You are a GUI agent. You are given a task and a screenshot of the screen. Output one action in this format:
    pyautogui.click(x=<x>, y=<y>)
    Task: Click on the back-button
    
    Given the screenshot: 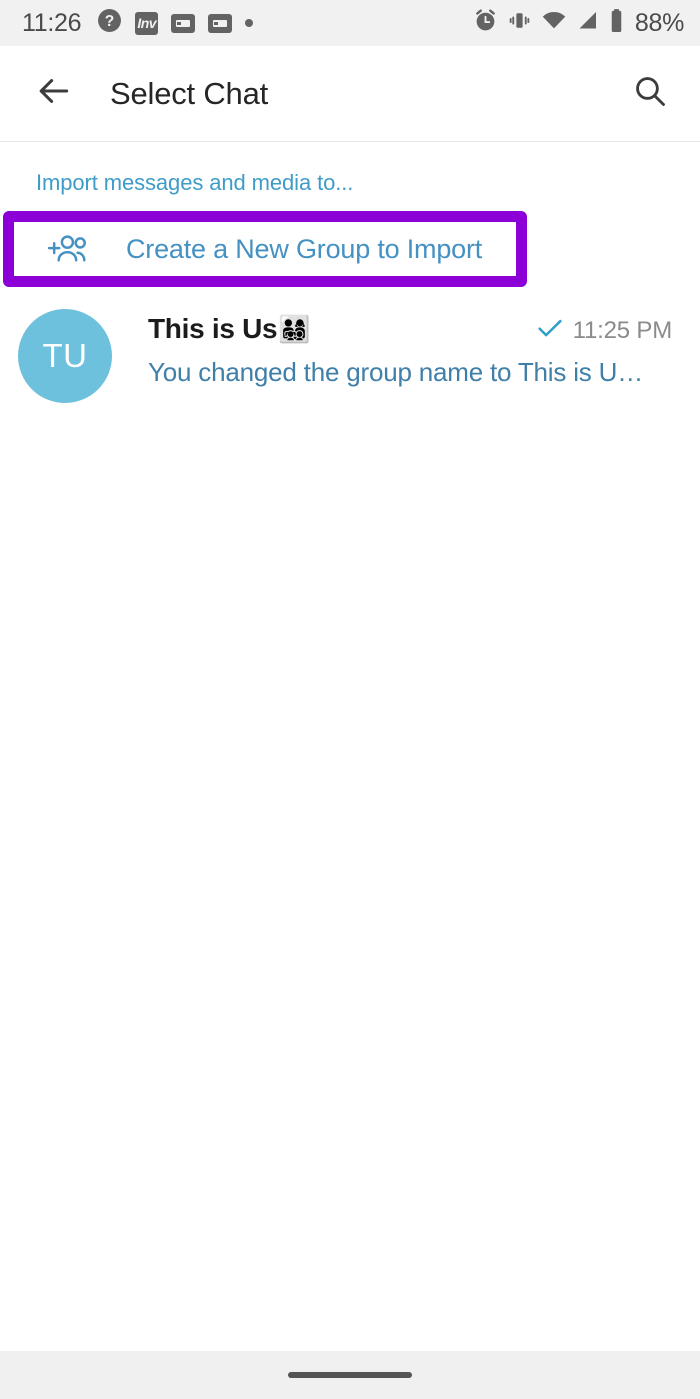 What is the action you would take?
    pyautogui.click(x=54, y=94)
    